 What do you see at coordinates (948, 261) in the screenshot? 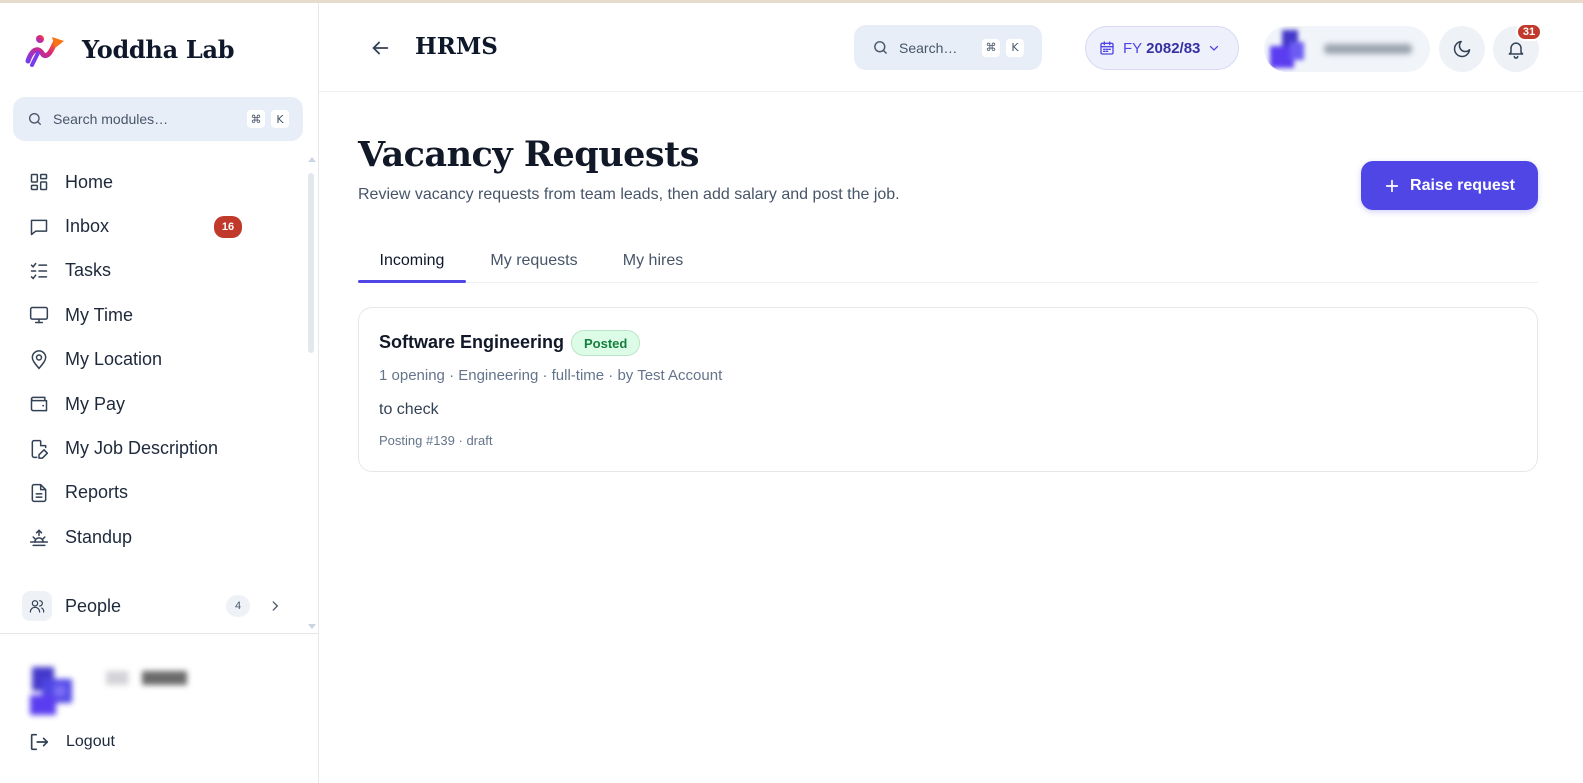
I see `tab-bar: Incoming My requests My hires` at bounding box center [948, 261].